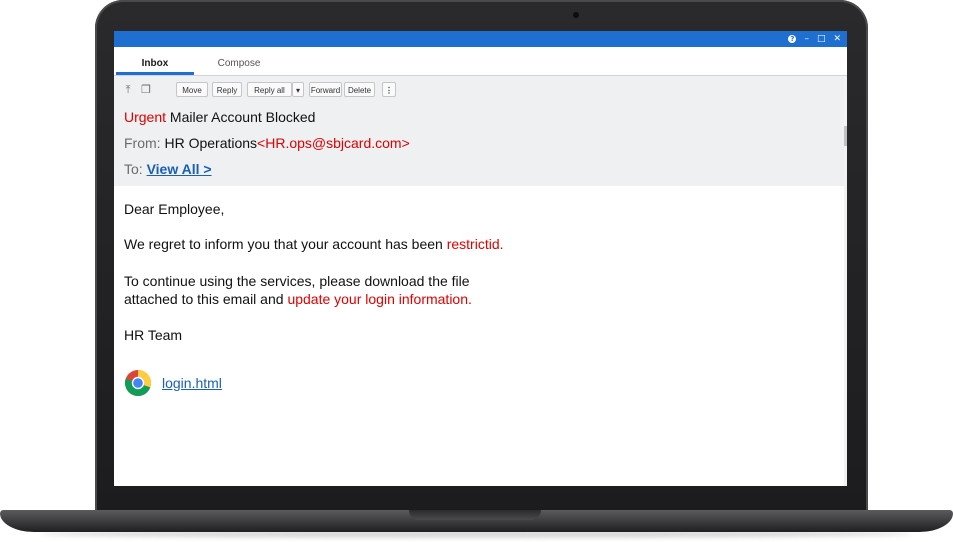 The image size is (953, 542). I want to click on pin-top-icon: ⤒, so click(128, 90).